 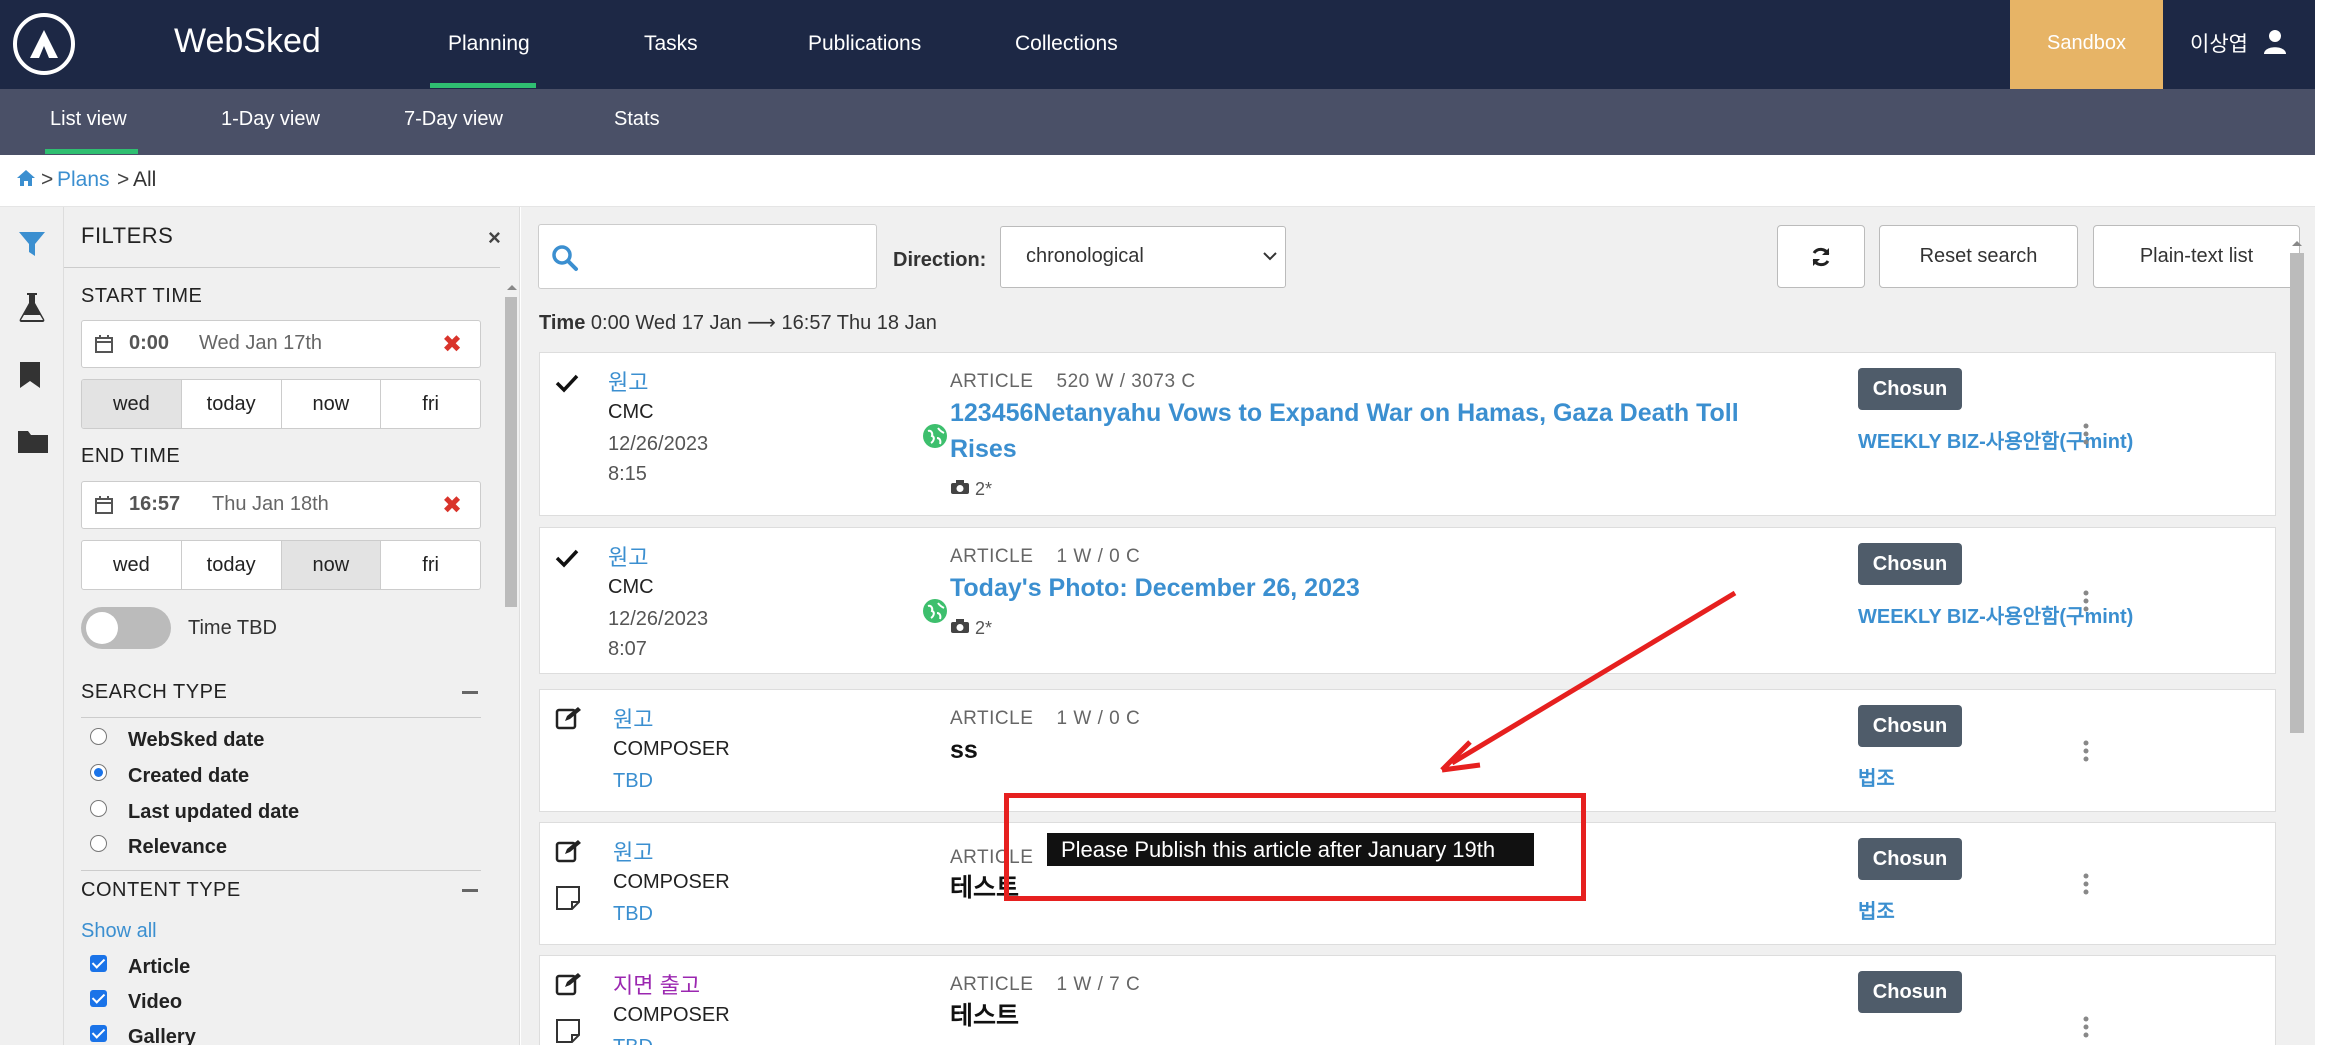 I want to click on start-preset-wed: wed, so click(x=132, y=404).